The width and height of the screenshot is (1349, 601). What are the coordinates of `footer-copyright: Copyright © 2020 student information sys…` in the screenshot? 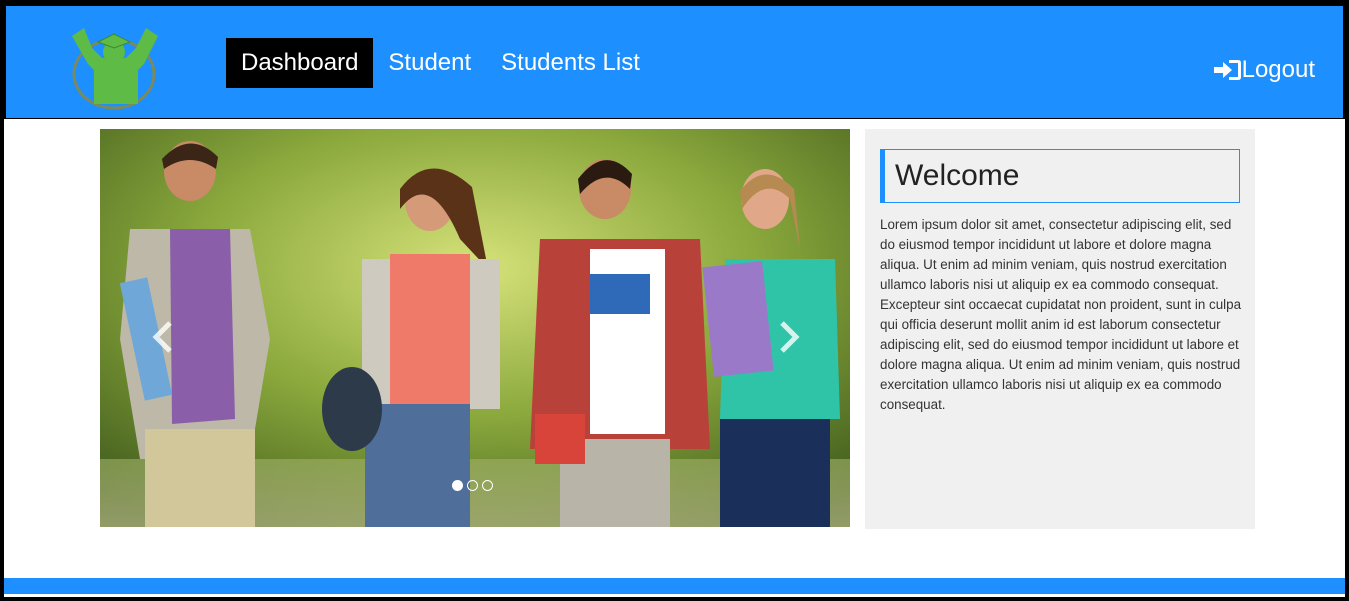 It's located at (674, 598).